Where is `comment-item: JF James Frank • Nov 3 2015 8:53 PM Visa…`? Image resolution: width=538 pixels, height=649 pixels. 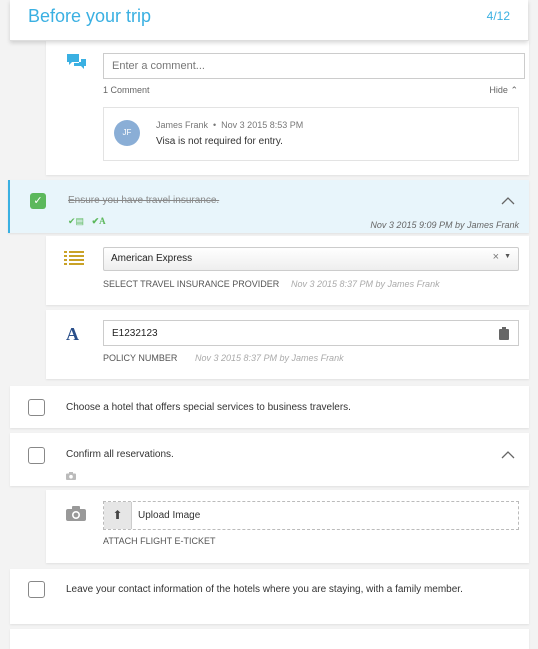 comment-item: JF James Frank • Nov 3 2015 8:53 PM Visa… is located at coordinates (311, 134).